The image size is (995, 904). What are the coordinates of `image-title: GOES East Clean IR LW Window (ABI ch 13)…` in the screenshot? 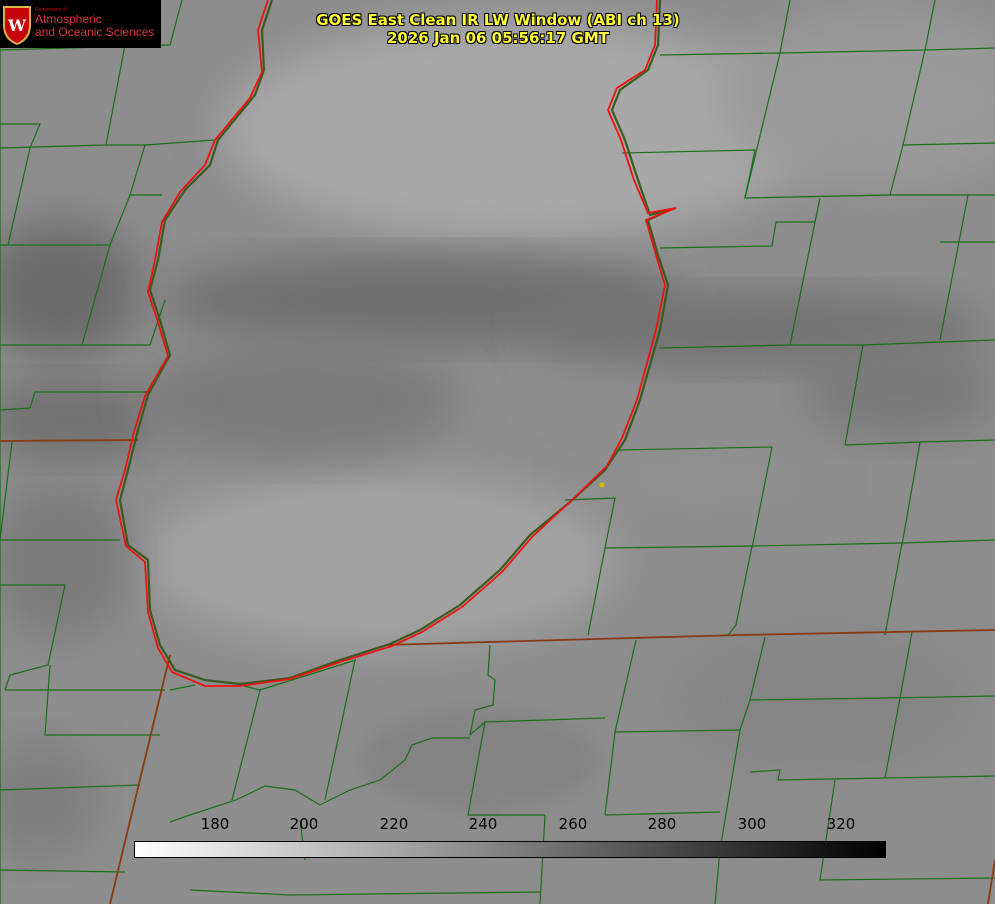 It's located at (498, 29).